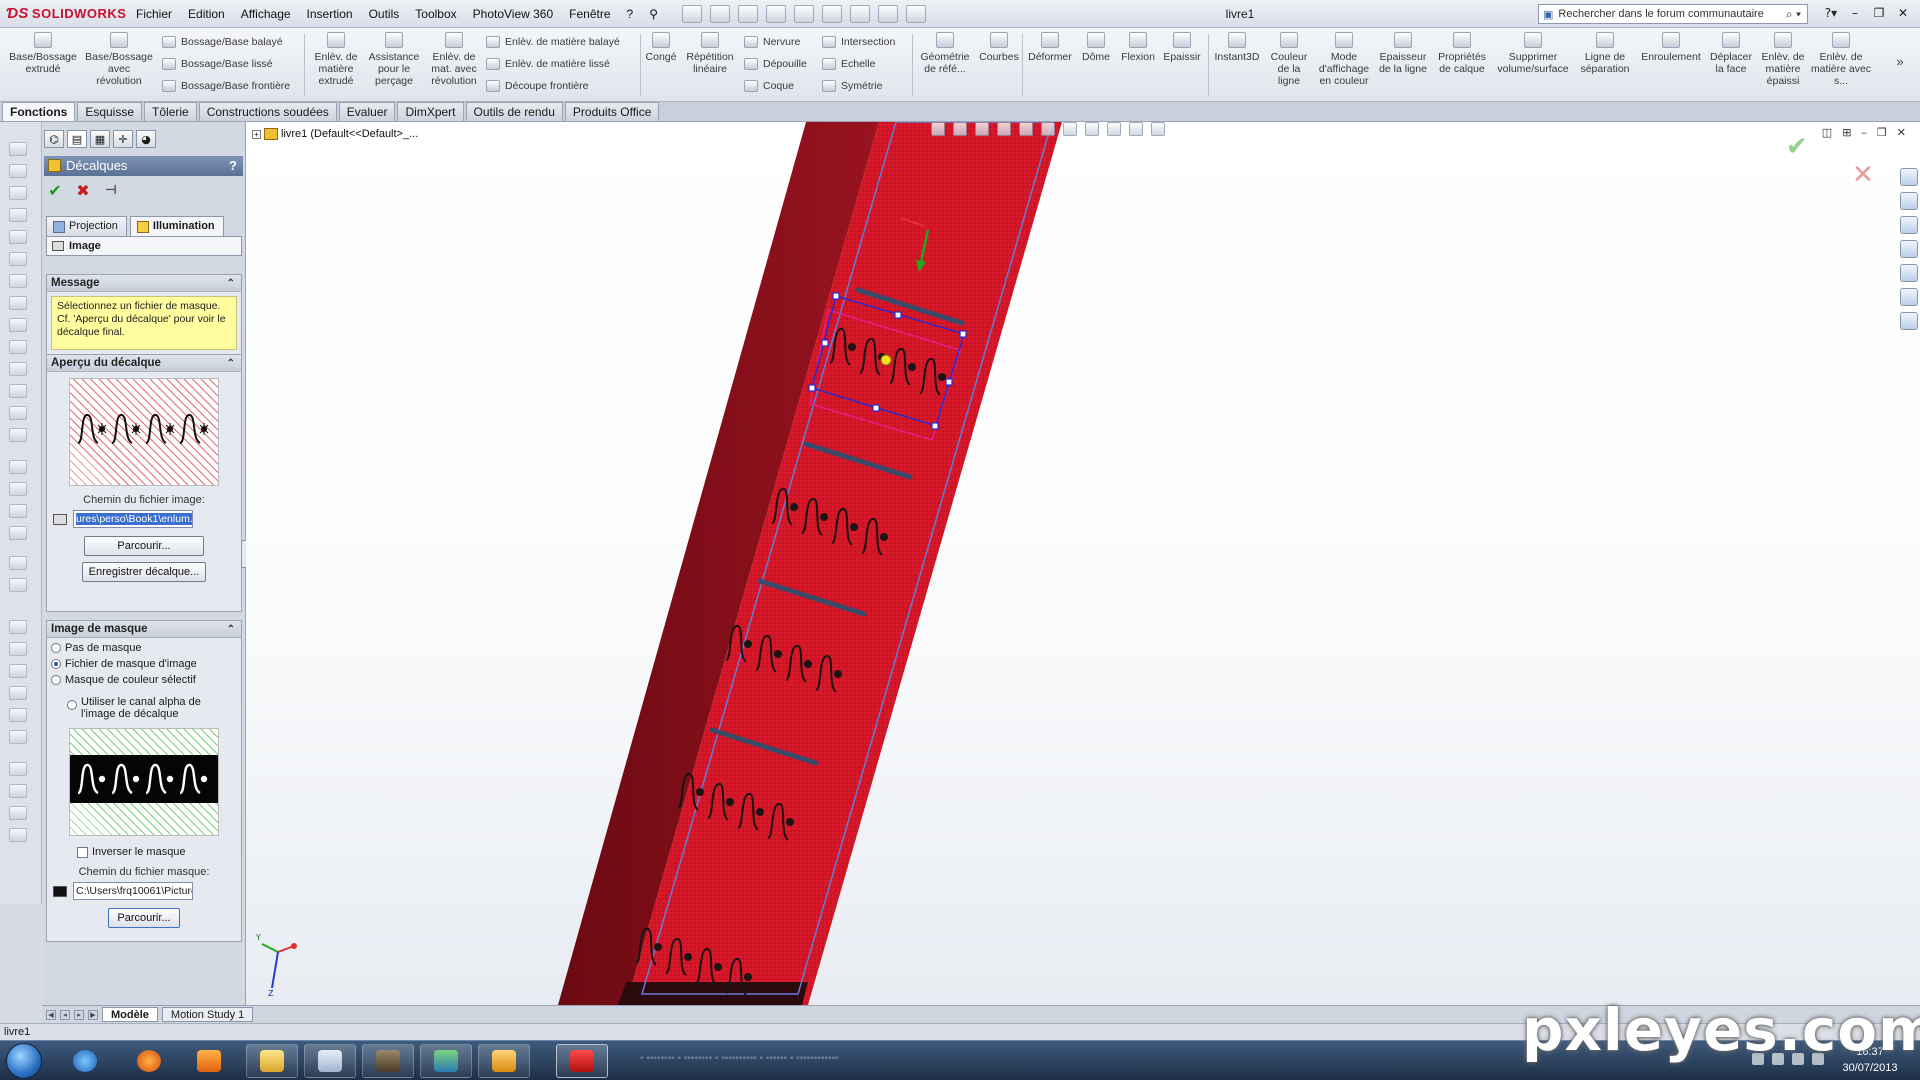 Image resolution: width=1920 pixels, height=1080 pixels. What do you see at coordinates (149, 1061) in the screenshot?
I see `firefox-icon` at bounding box center [149, 1061].